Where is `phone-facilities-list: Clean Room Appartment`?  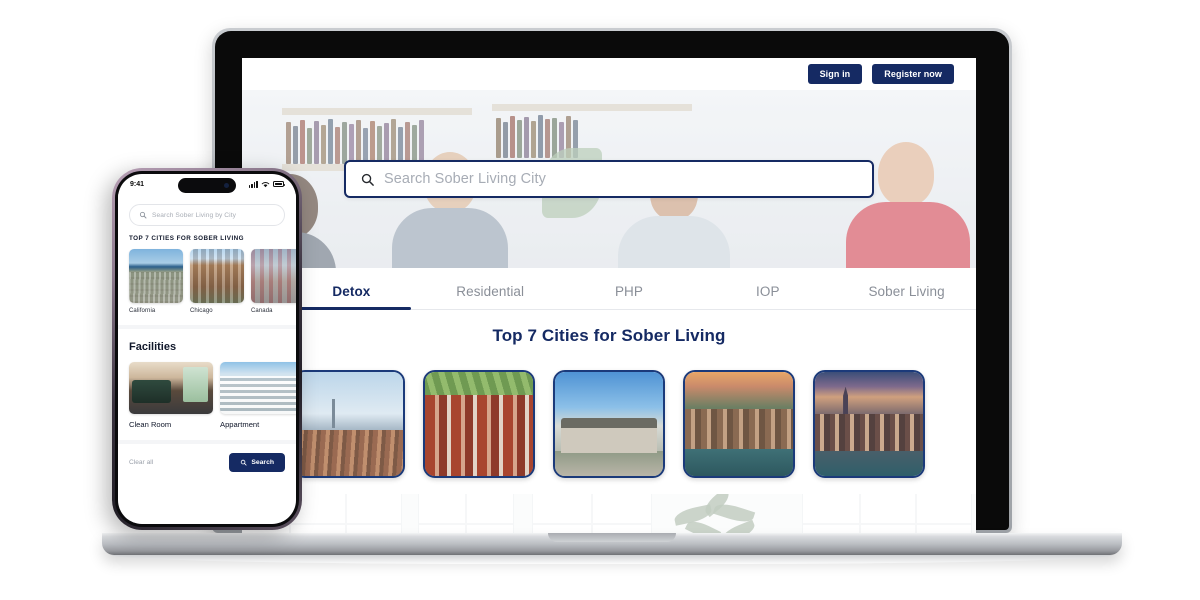
phone-facilities-list: Clean Room Appartment is located at coordinates (212, 395).